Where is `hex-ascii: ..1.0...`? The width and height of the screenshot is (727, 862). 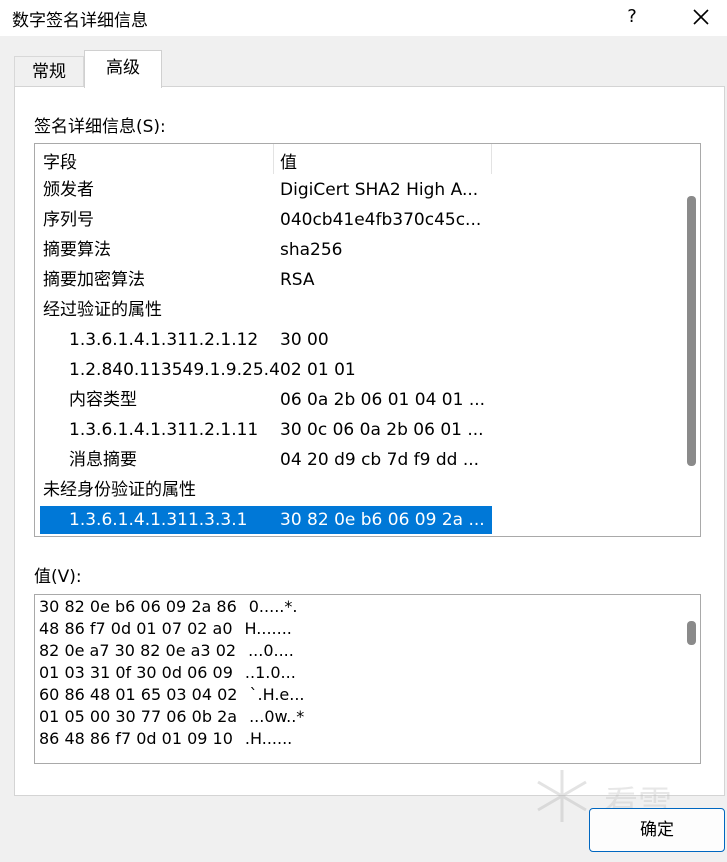 hex-ascii: ..1.0... is located at coordinates (270, 672).